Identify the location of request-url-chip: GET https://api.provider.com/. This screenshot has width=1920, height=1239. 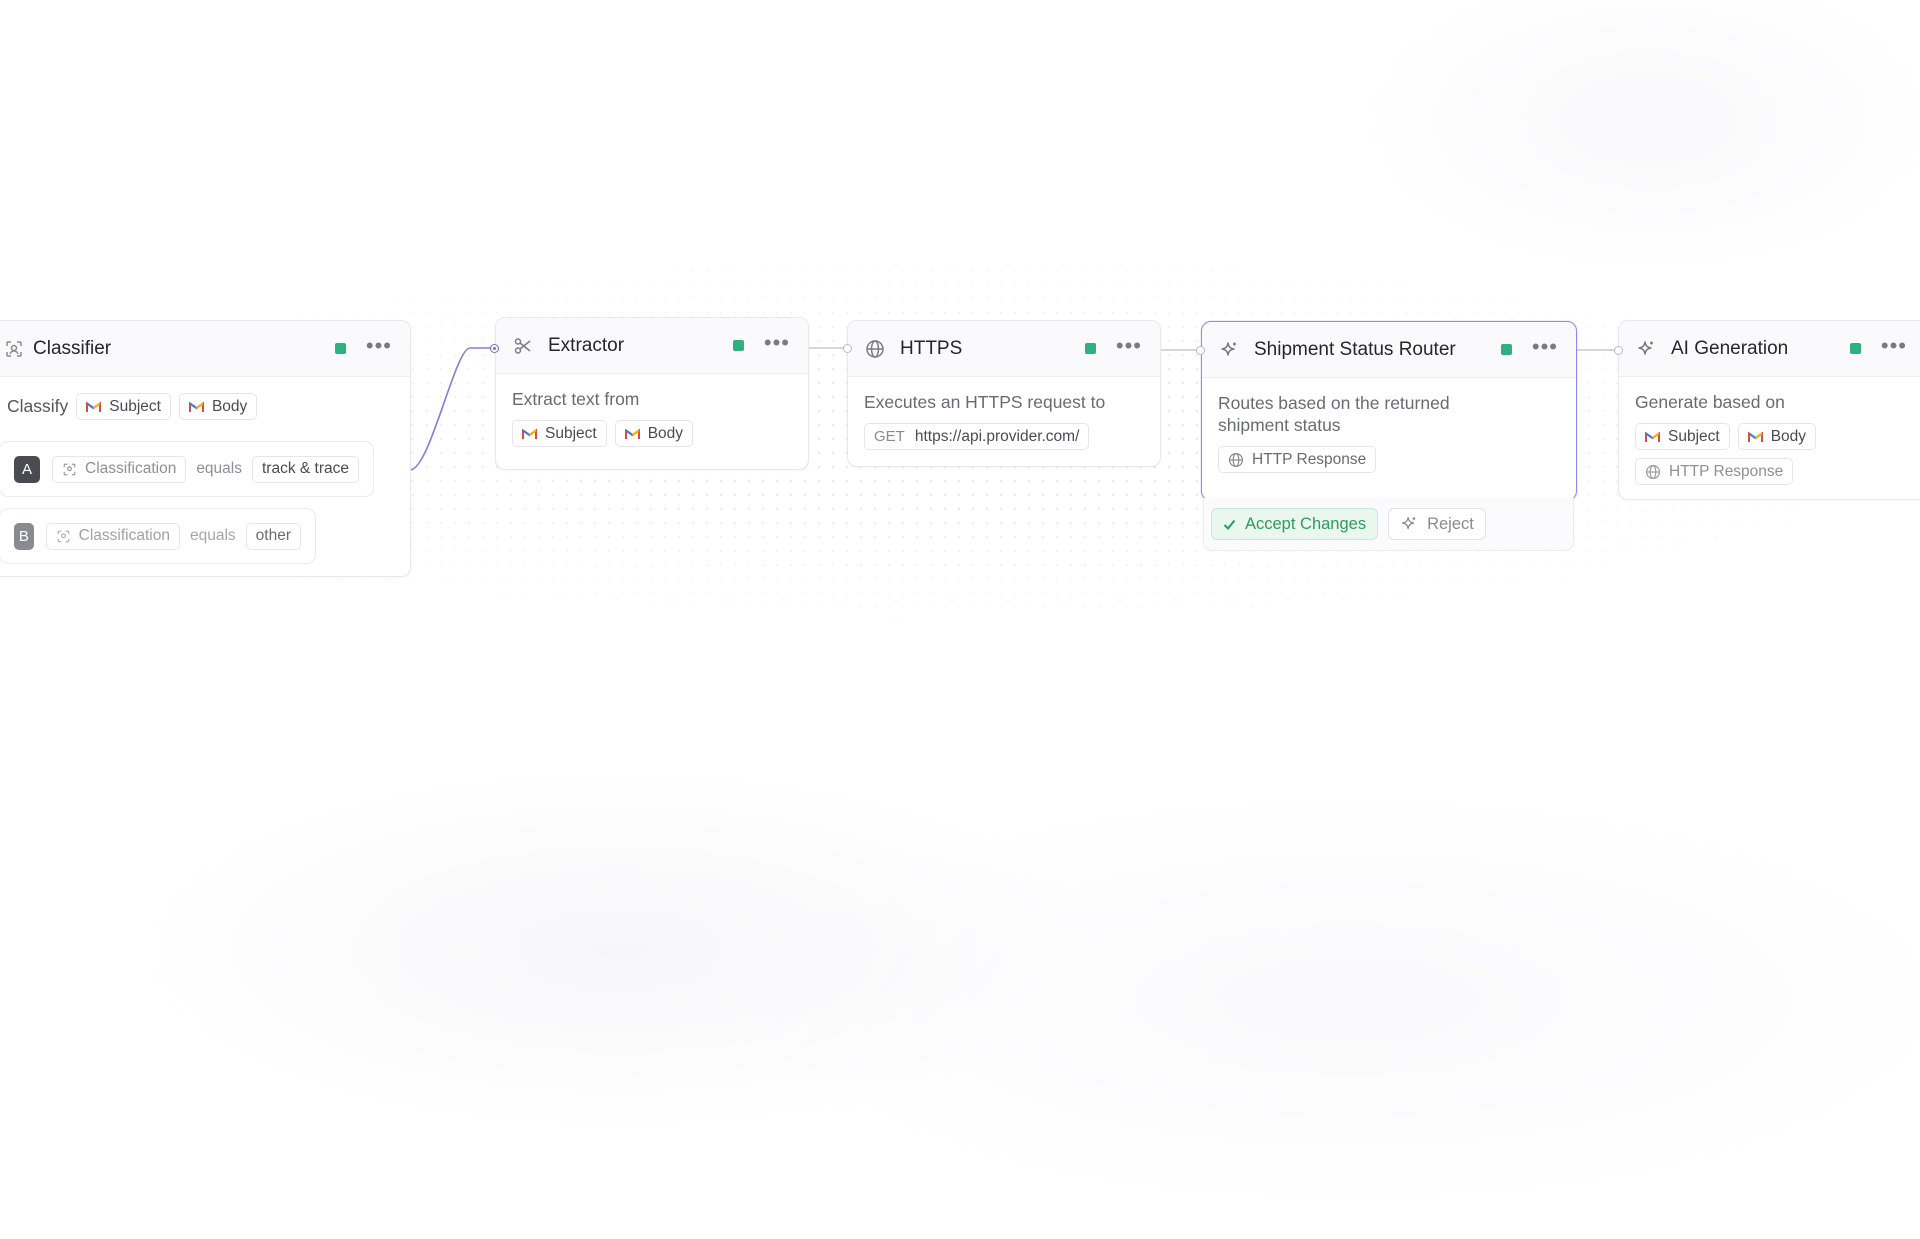
(977, 436).